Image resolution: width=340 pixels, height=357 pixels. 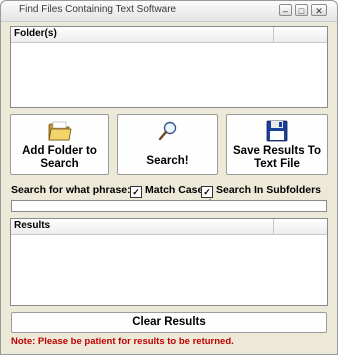 I want to click on match-case-option: ✓ Match Case, so click(x=166, y=191).